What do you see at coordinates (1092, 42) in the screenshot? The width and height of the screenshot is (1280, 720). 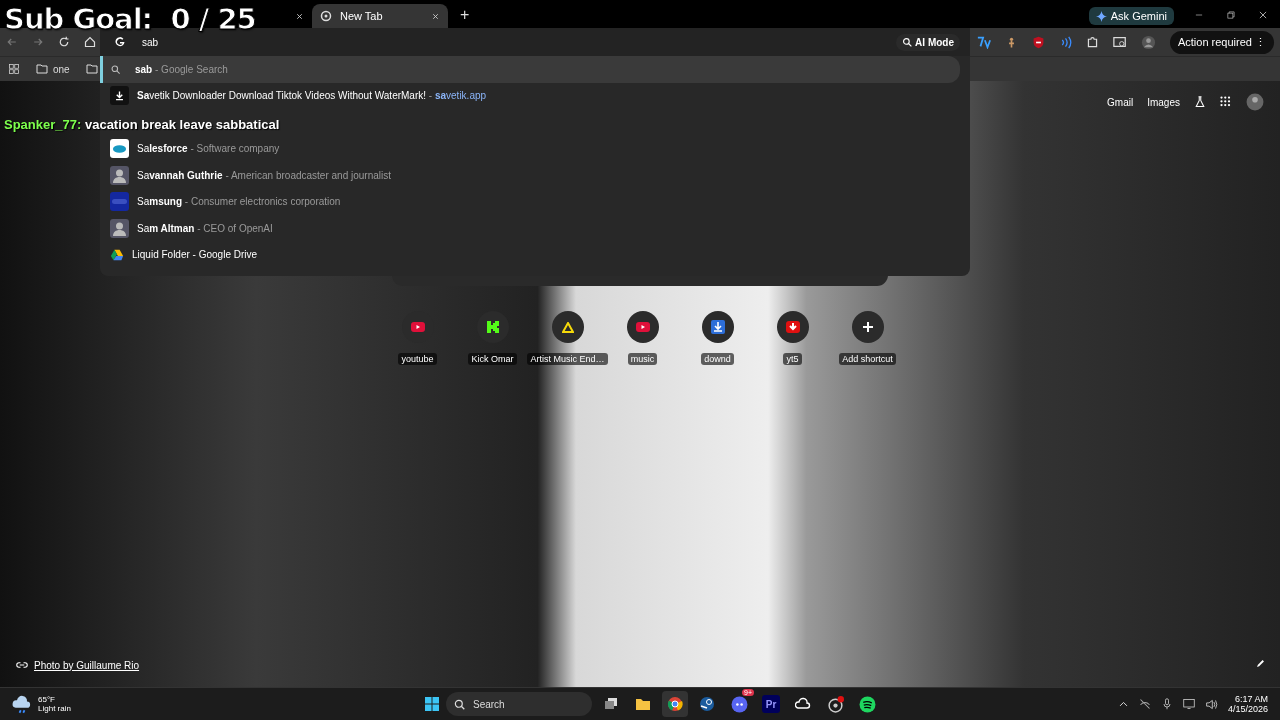 I see `extensions-icon` at bounding box center [1092, 42].